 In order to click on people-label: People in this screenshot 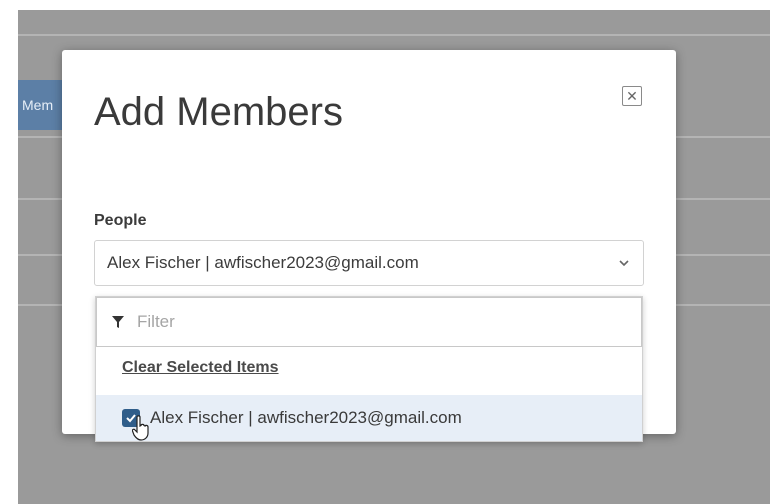, I will do `click(120, 220)`.